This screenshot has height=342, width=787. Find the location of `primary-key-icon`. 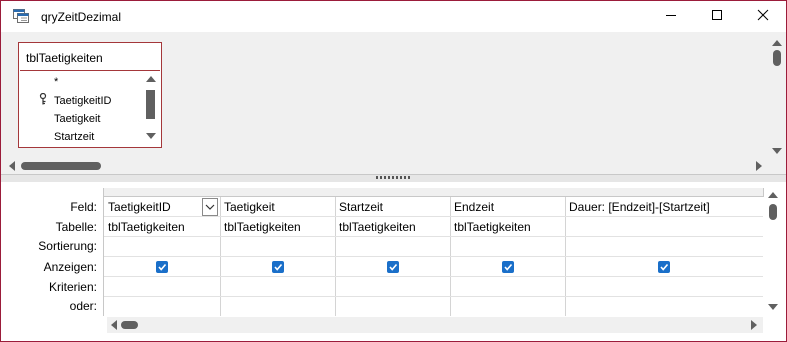

primary-key-icon is located at coordinates (43, 98).